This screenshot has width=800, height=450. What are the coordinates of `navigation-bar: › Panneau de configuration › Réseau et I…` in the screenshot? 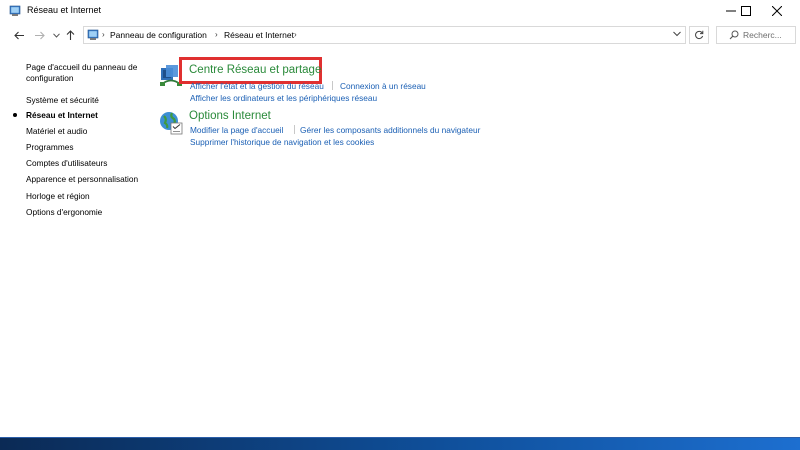 It's located at (400, 35).